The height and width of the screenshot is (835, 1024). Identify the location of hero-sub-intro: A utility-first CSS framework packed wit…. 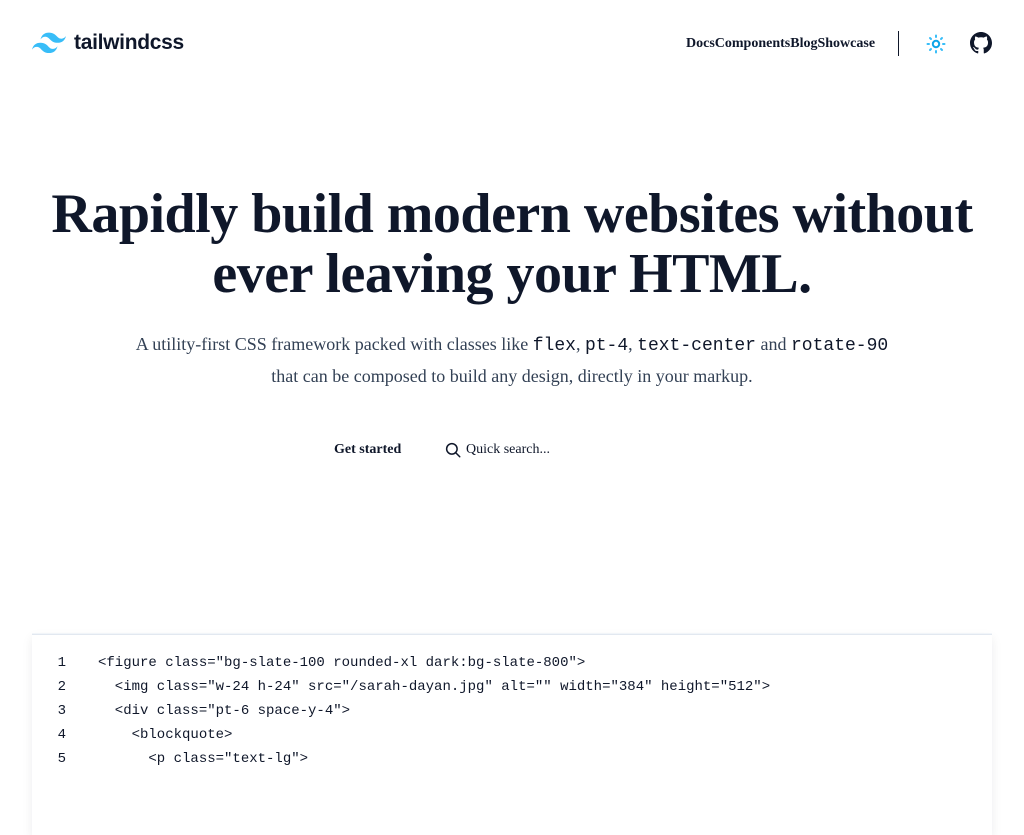
(334, 344).